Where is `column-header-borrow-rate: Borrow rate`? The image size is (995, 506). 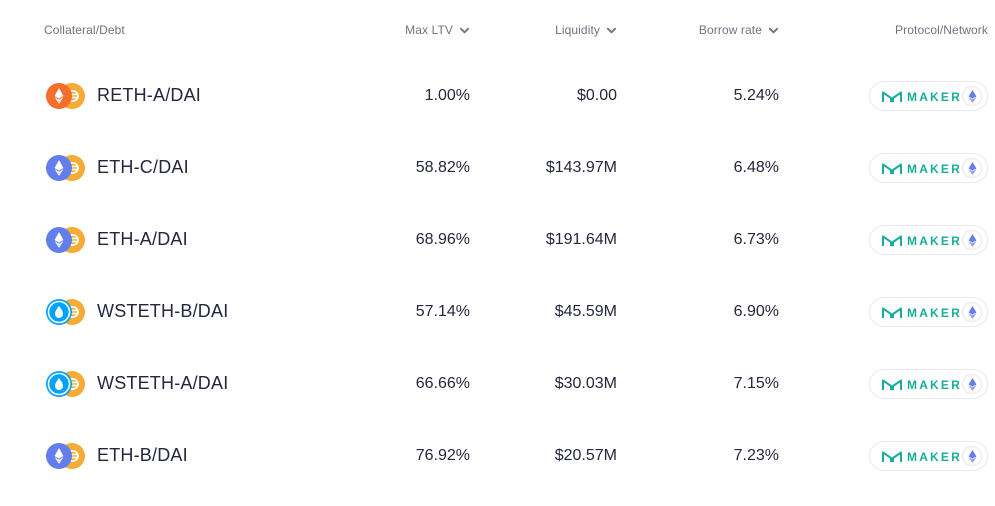
column-header-borrow-rate: Borrow rate is located at coordinates (739, 30).